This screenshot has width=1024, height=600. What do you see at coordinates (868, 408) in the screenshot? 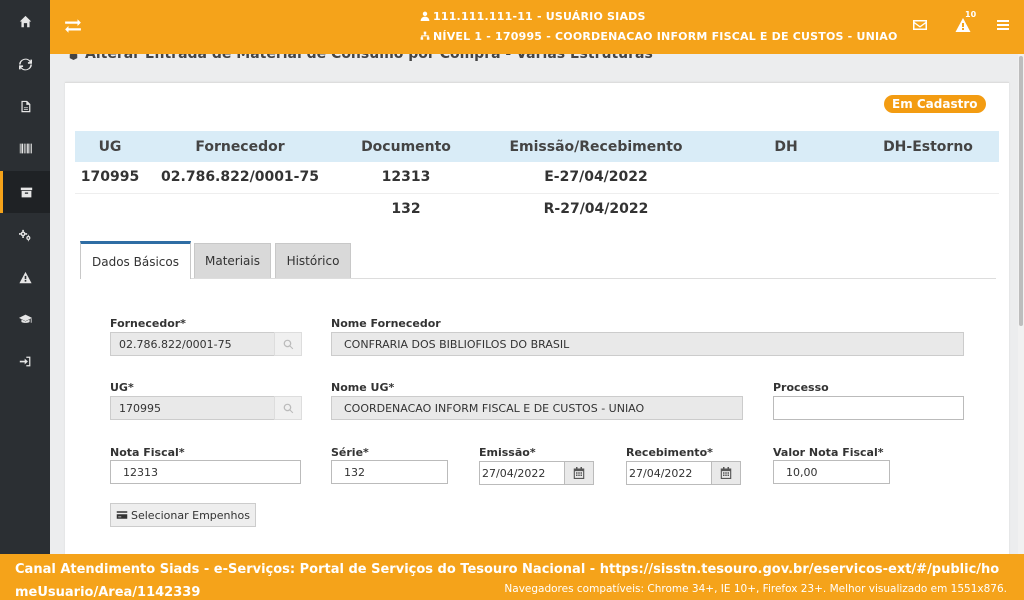
I see `processo-input` at bounding box center [868, 408].